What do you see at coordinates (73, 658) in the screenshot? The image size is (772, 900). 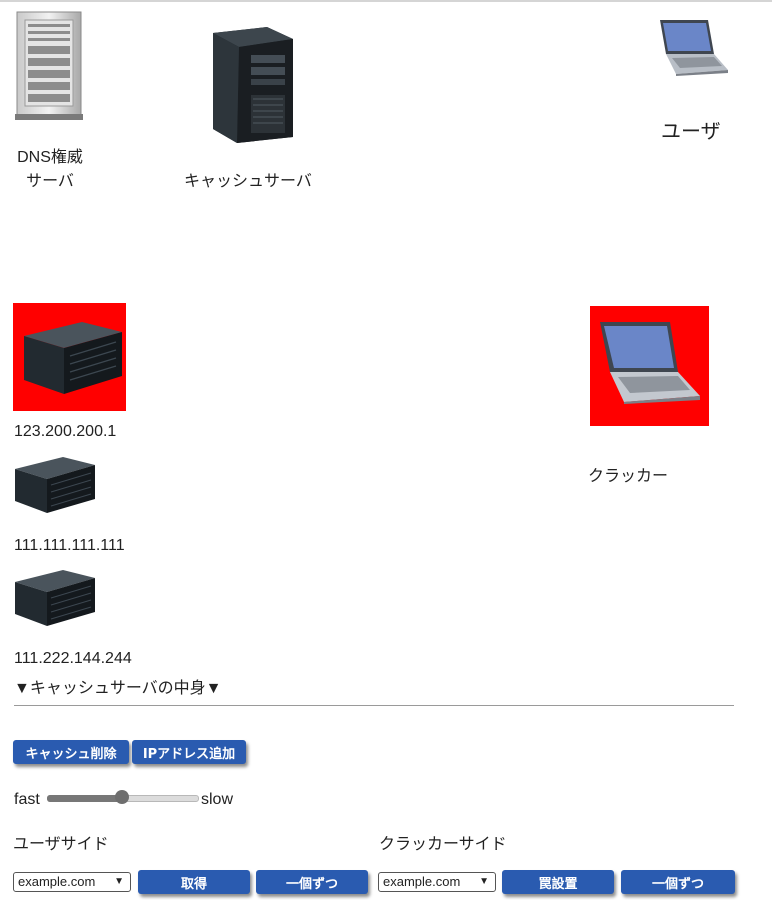 I see `server-ip-3: 111.222.144.244` at bounding box center [73, 658].